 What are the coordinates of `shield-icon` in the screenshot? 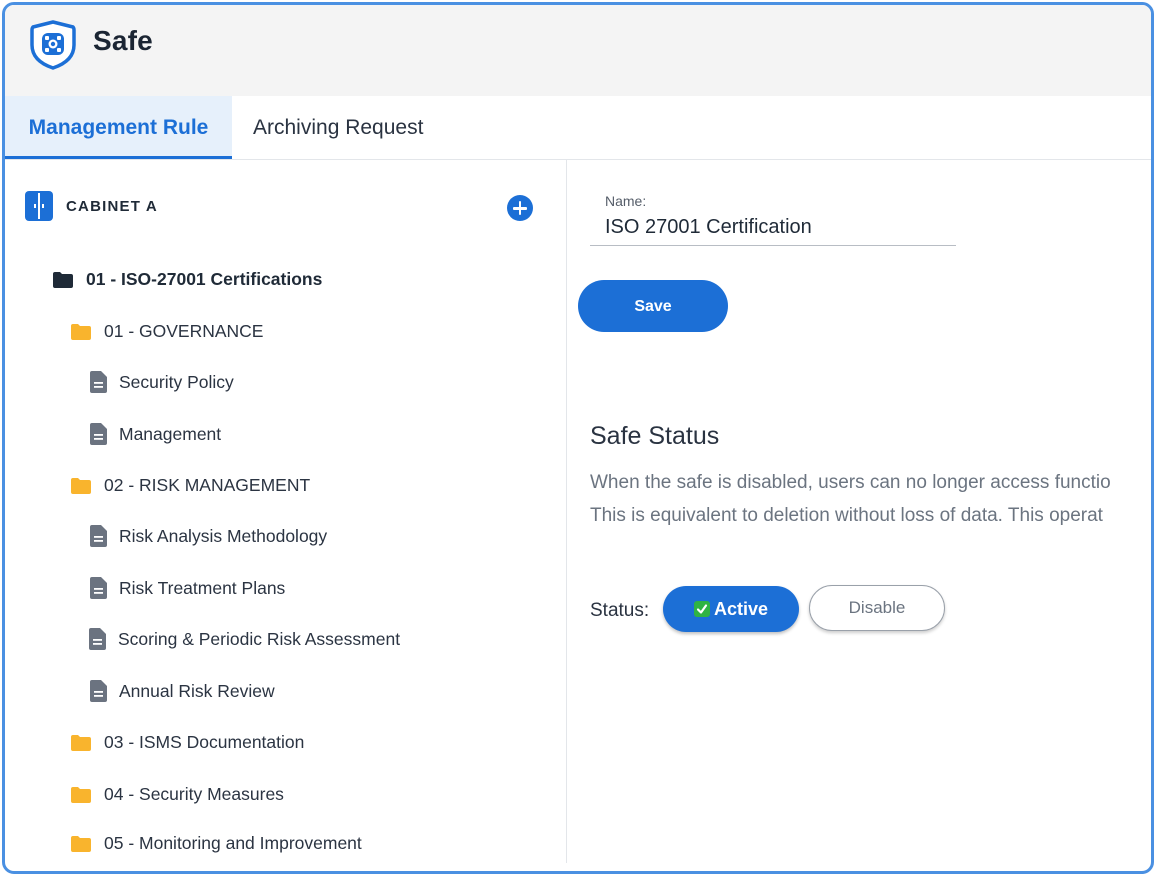 It's located at (53, 45).